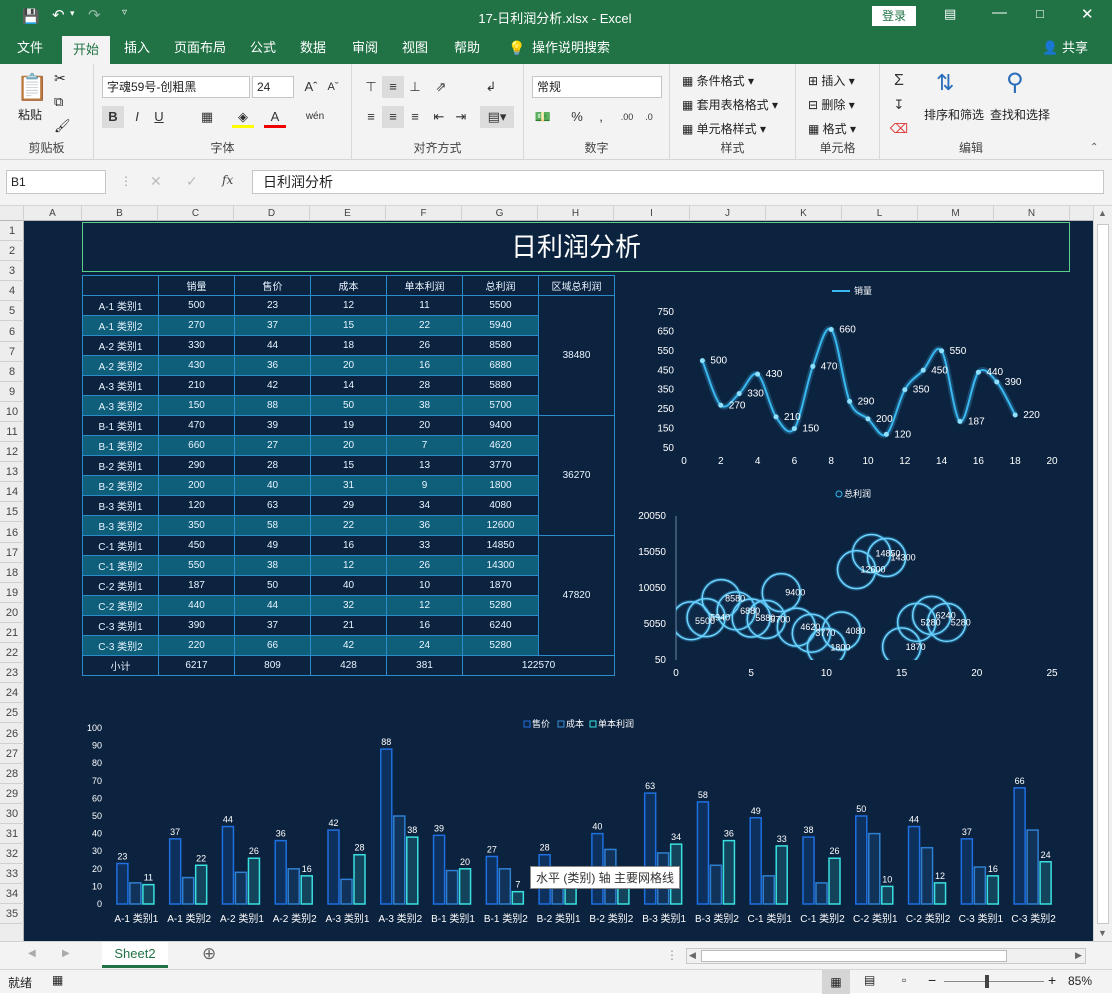 This screenshot has width=1112, height=994. Describe the element at coordinates (124, 12) in the screenshot. I see `customize-toolbar-icon: ▿` at that location.